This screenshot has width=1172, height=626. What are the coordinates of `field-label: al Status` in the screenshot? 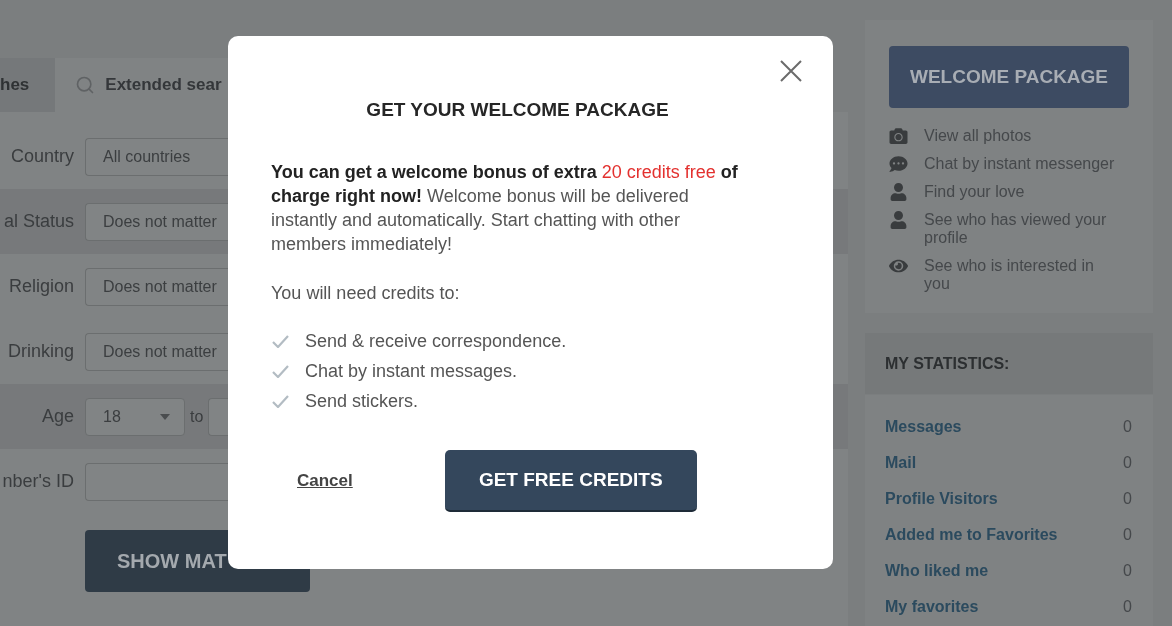 It's located at (38, 221).